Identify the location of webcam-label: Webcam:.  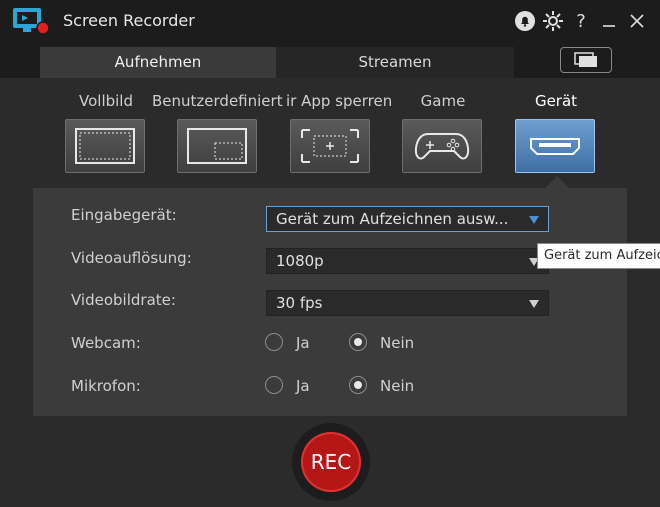
(106, 343).